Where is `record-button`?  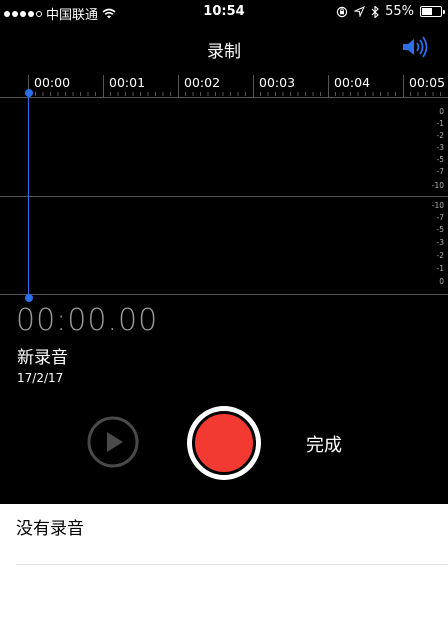 record-button is located at coordinates (224, 443).